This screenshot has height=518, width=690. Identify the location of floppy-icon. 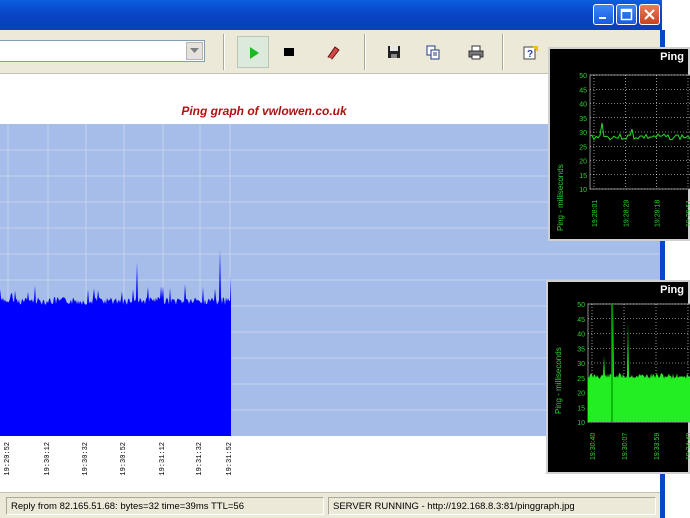
(394, 52).